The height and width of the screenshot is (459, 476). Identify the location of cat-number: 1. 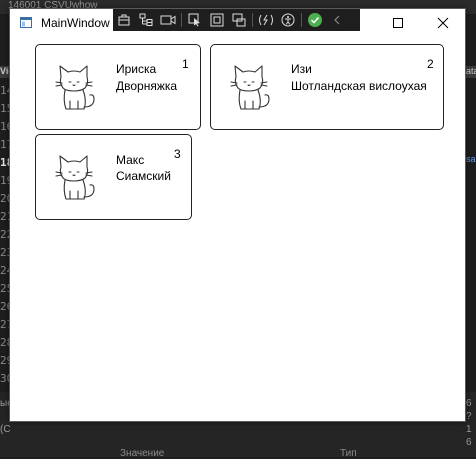
(185, 64).